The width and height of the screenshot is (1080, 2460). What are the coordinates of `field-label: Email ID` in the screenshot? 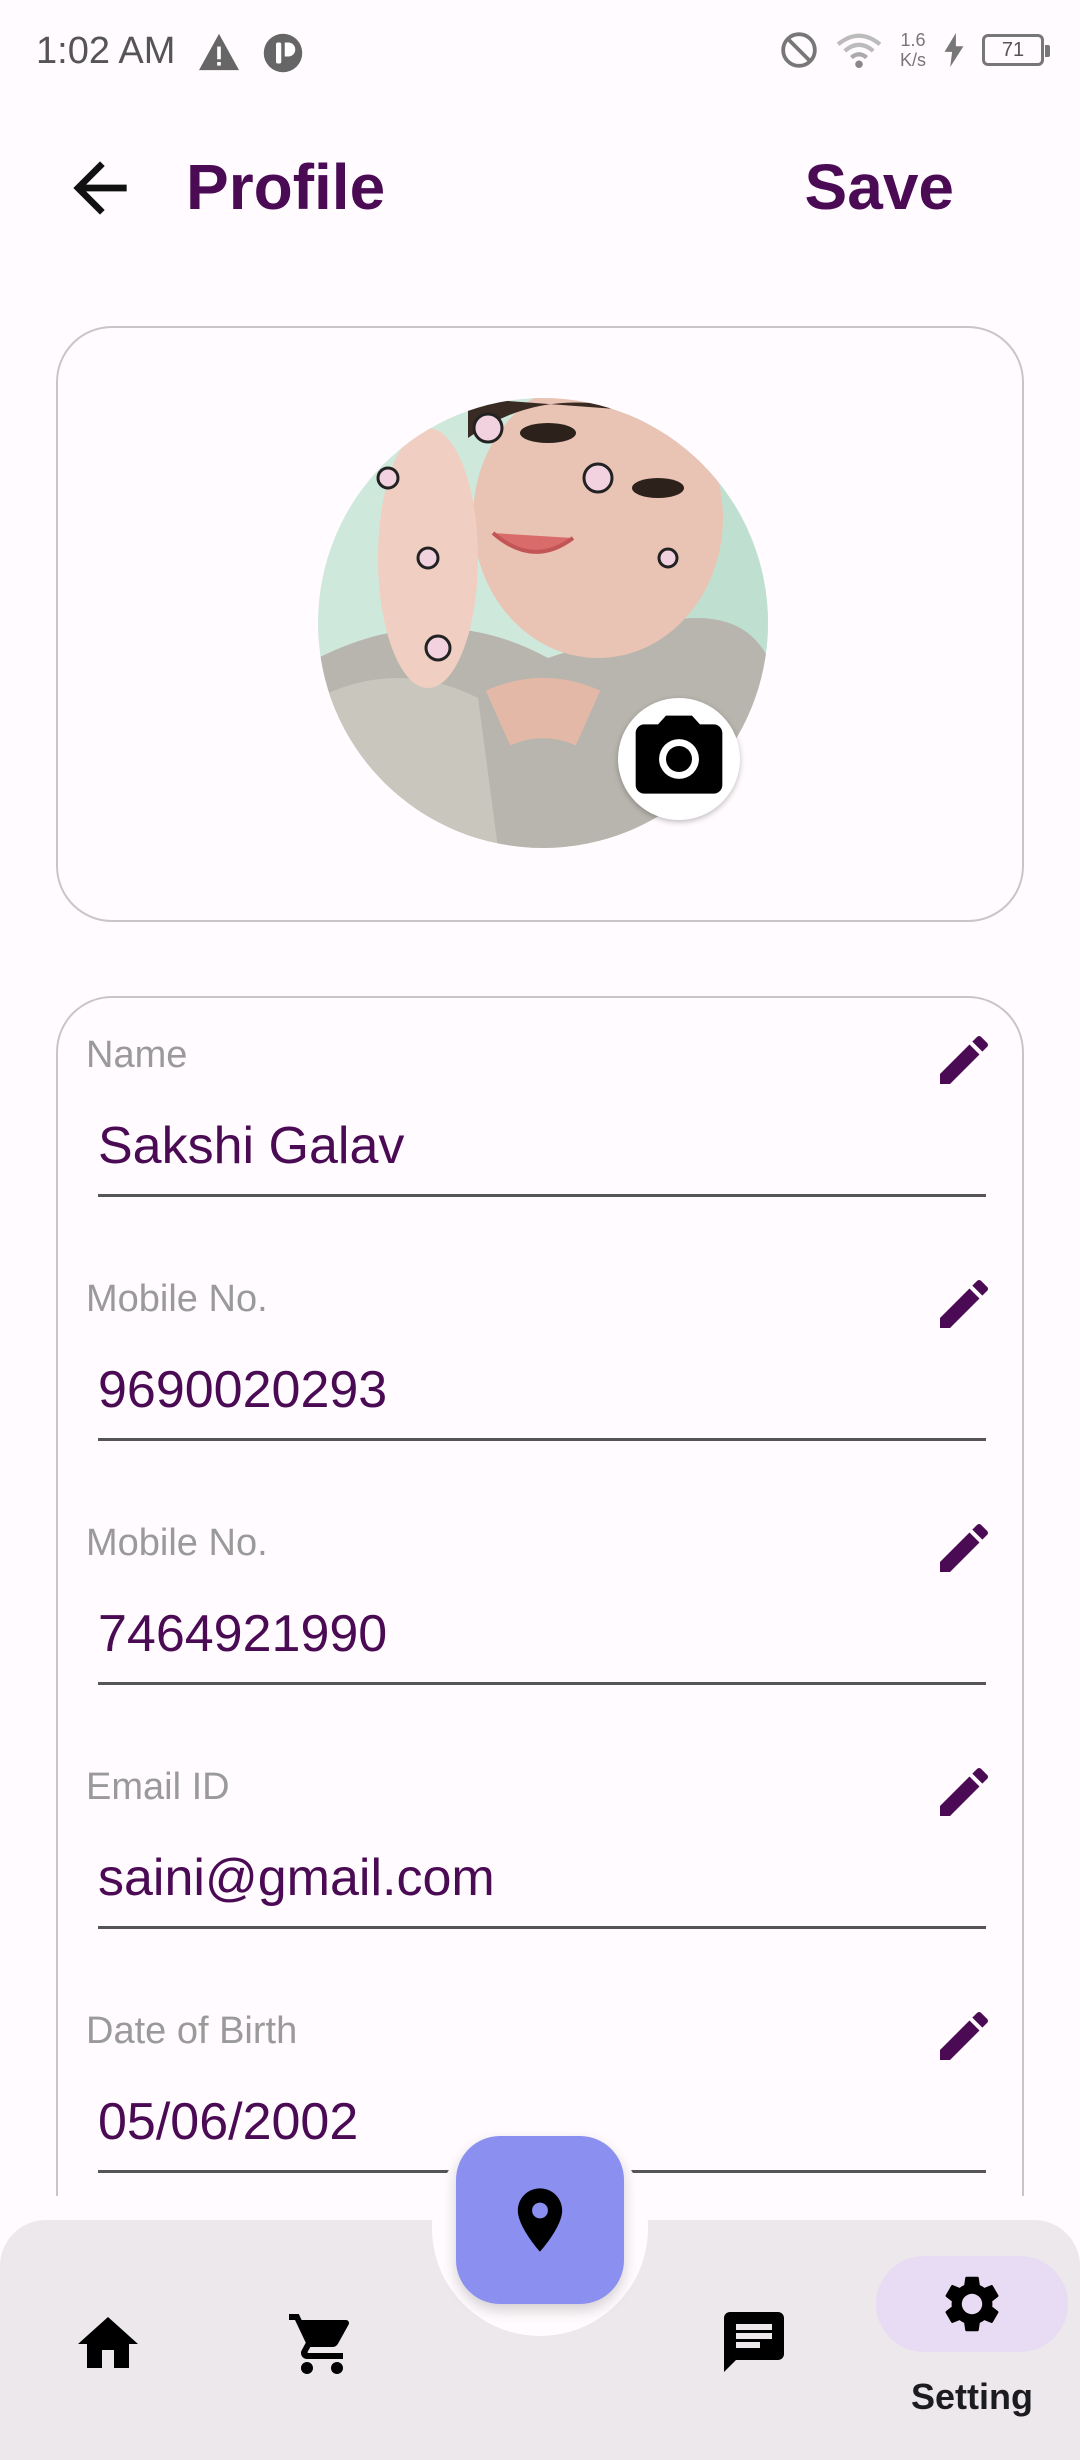 It's located at (158, 1787).